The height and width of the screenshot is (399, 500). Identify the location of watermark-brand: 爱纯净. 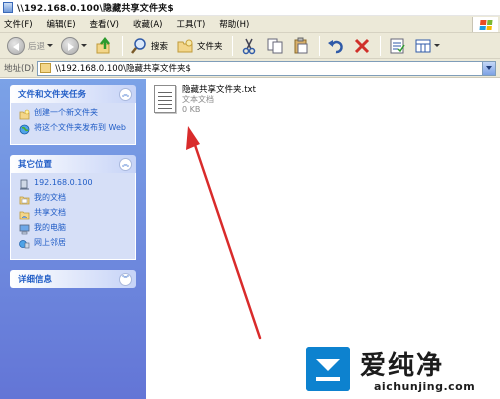
(402, 366).